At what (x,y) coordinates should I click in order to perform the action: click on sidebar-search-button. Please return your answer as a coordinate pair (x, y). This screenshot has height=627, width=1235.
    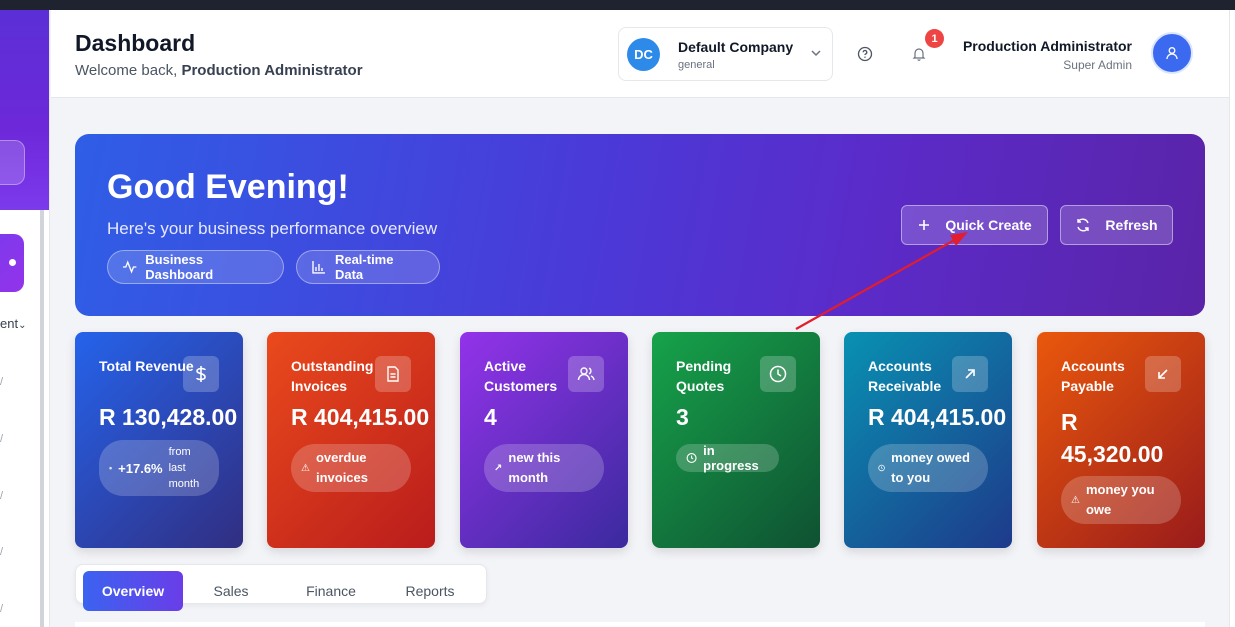
    Looking at the image, I should click on (12, 162).